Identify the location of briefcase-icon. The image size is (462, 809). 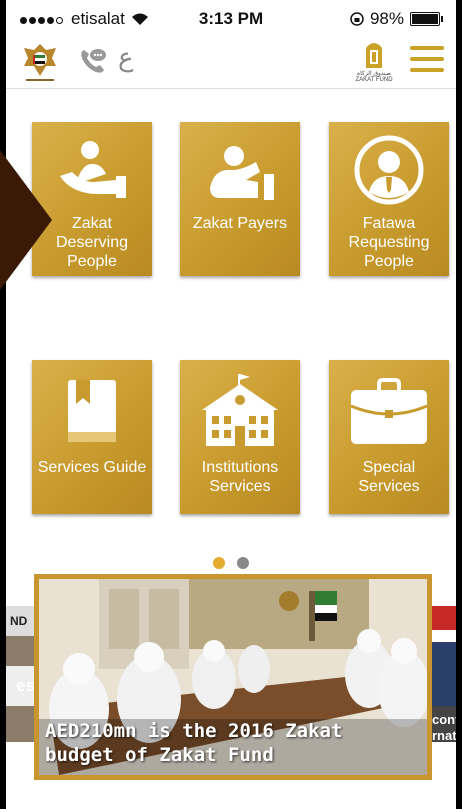
(389, 411).